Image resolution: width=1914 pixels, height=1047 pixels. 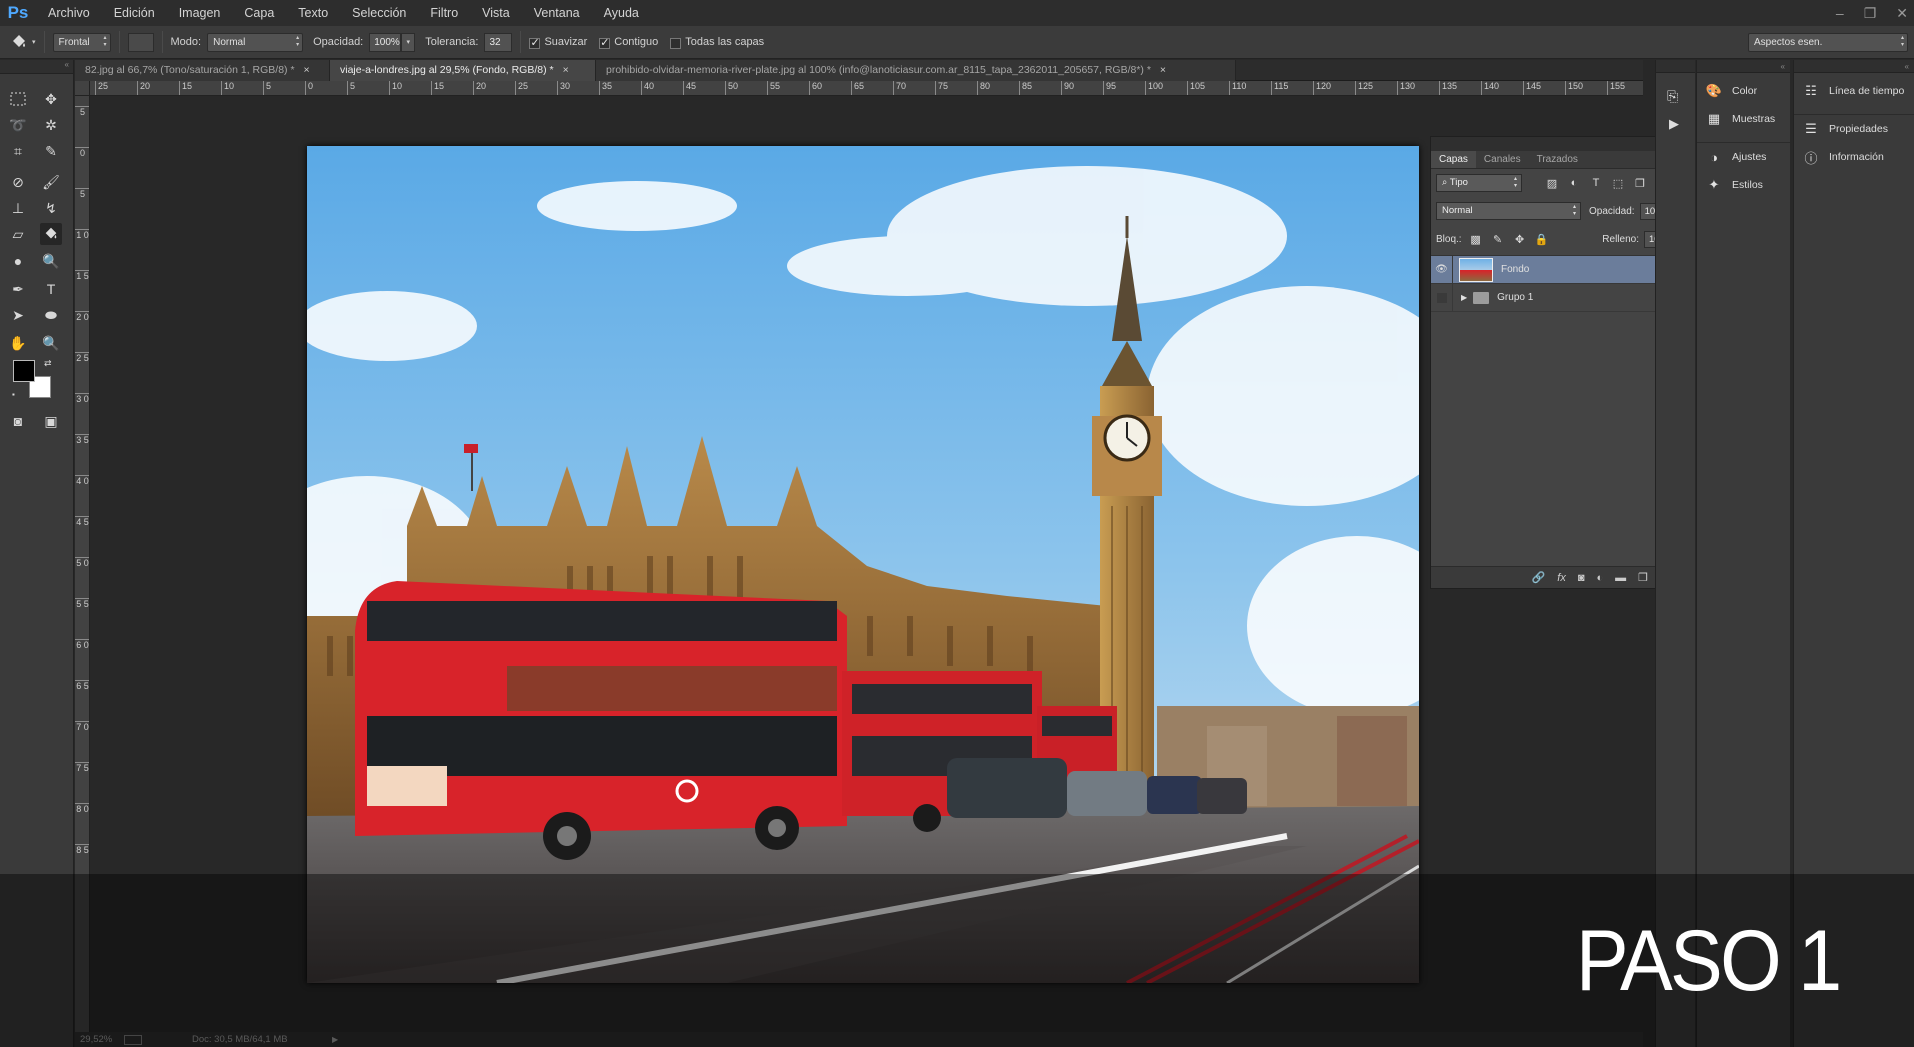 What do you see at coordinates (1574, 183) in the screenshot?
I see `adjustment-filter-icon: ◐` at bounding box center [1574, 183].